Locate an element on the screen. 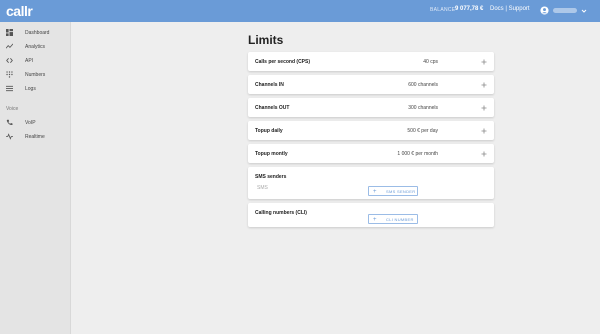 The image size is (600, 334). limit-card-topup-monthly: Topup montly 1 000 € per month is located at coordinates (371, 153).